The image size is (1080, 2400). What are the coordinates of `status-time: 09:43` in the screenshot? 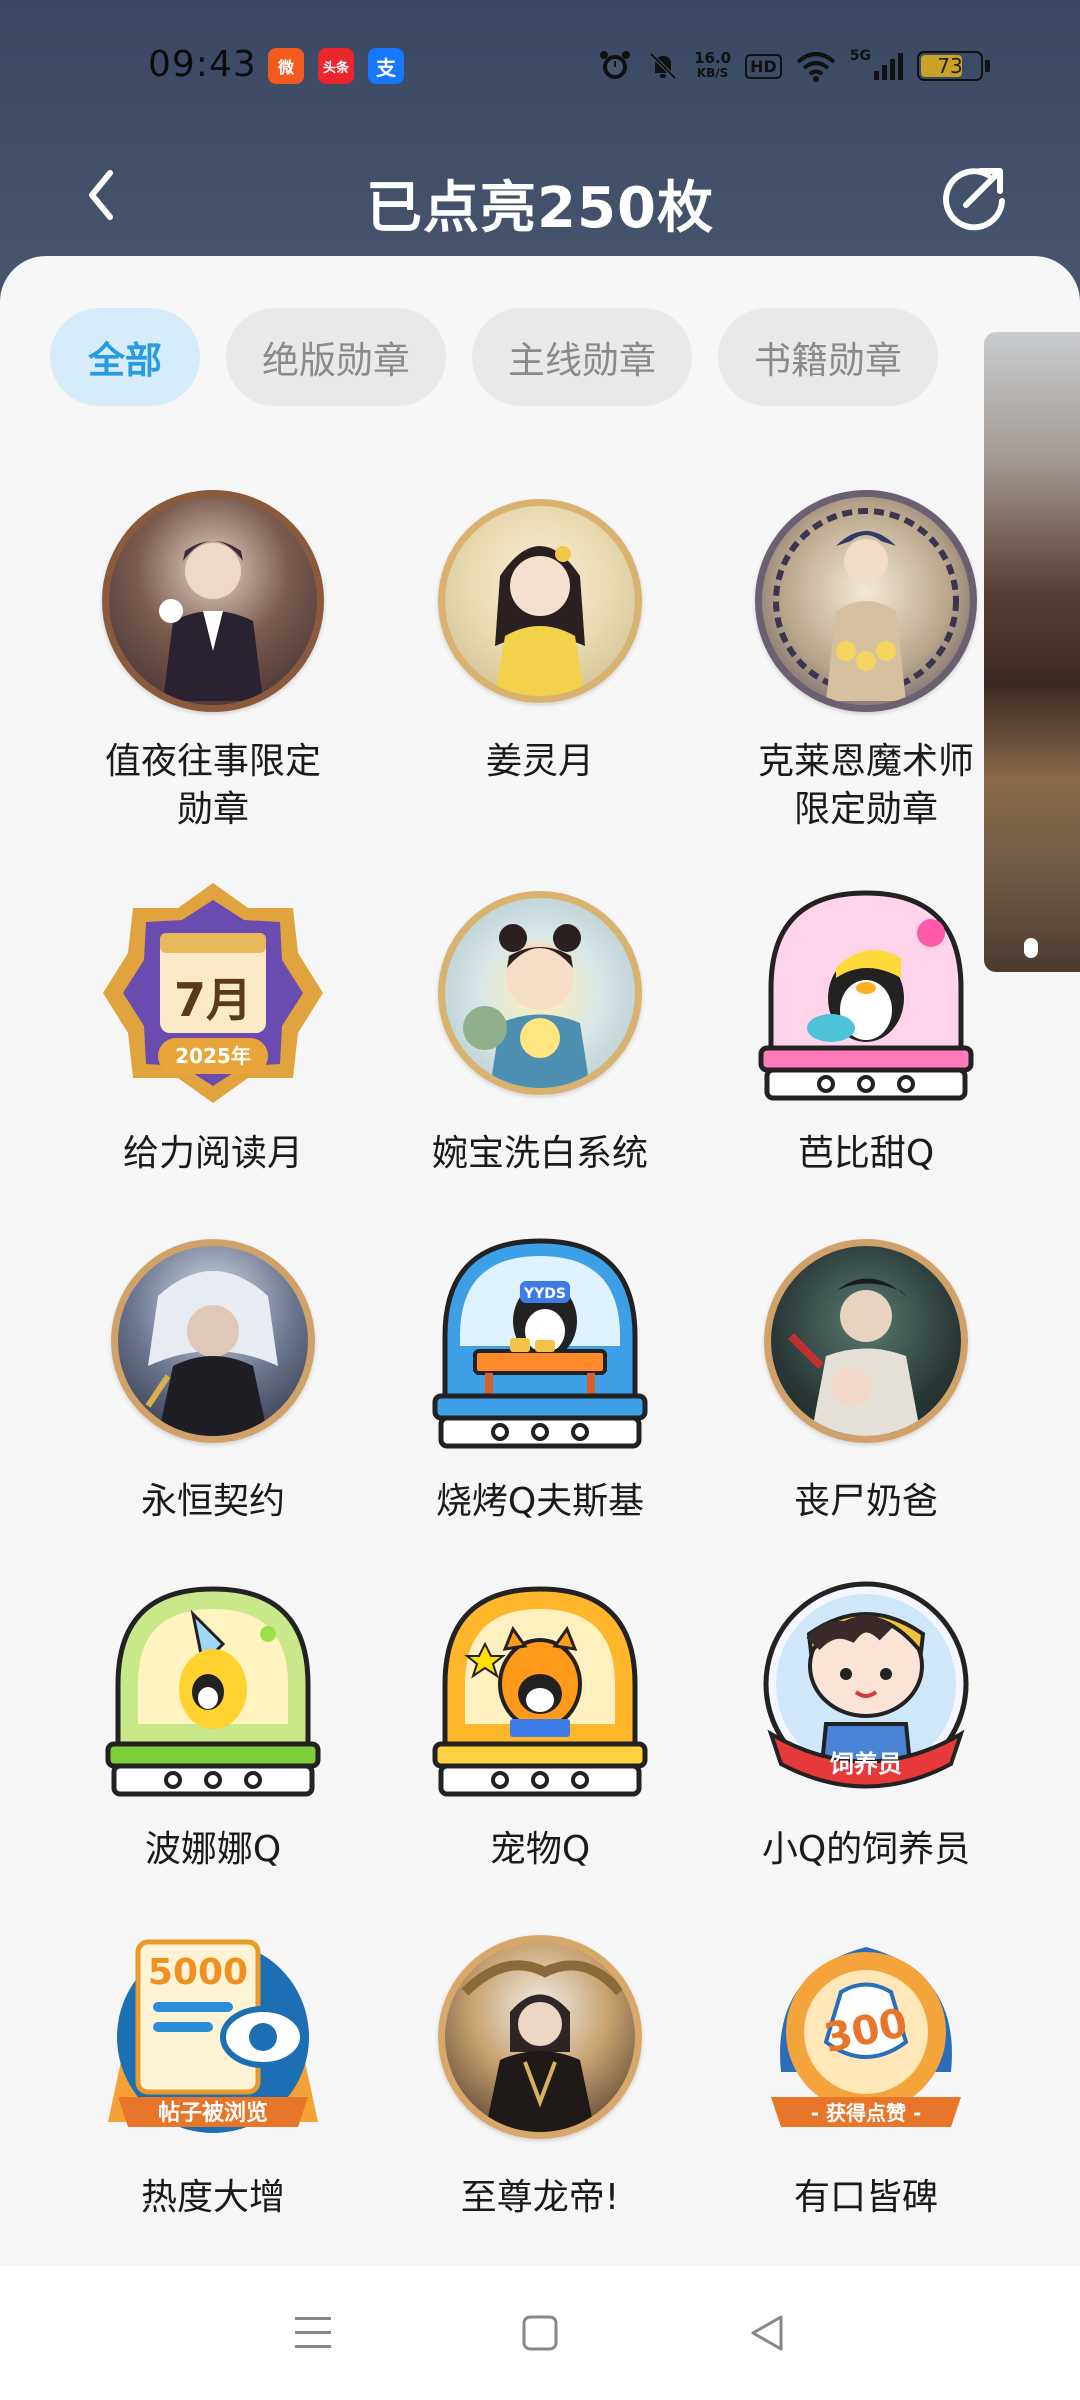 It's located at (202, 64).